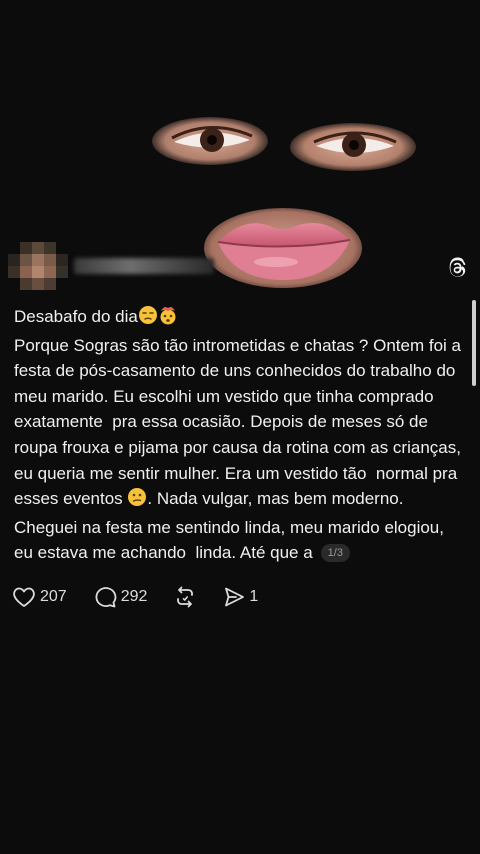  I want to click on reply-button: 292, so click(120, 597).